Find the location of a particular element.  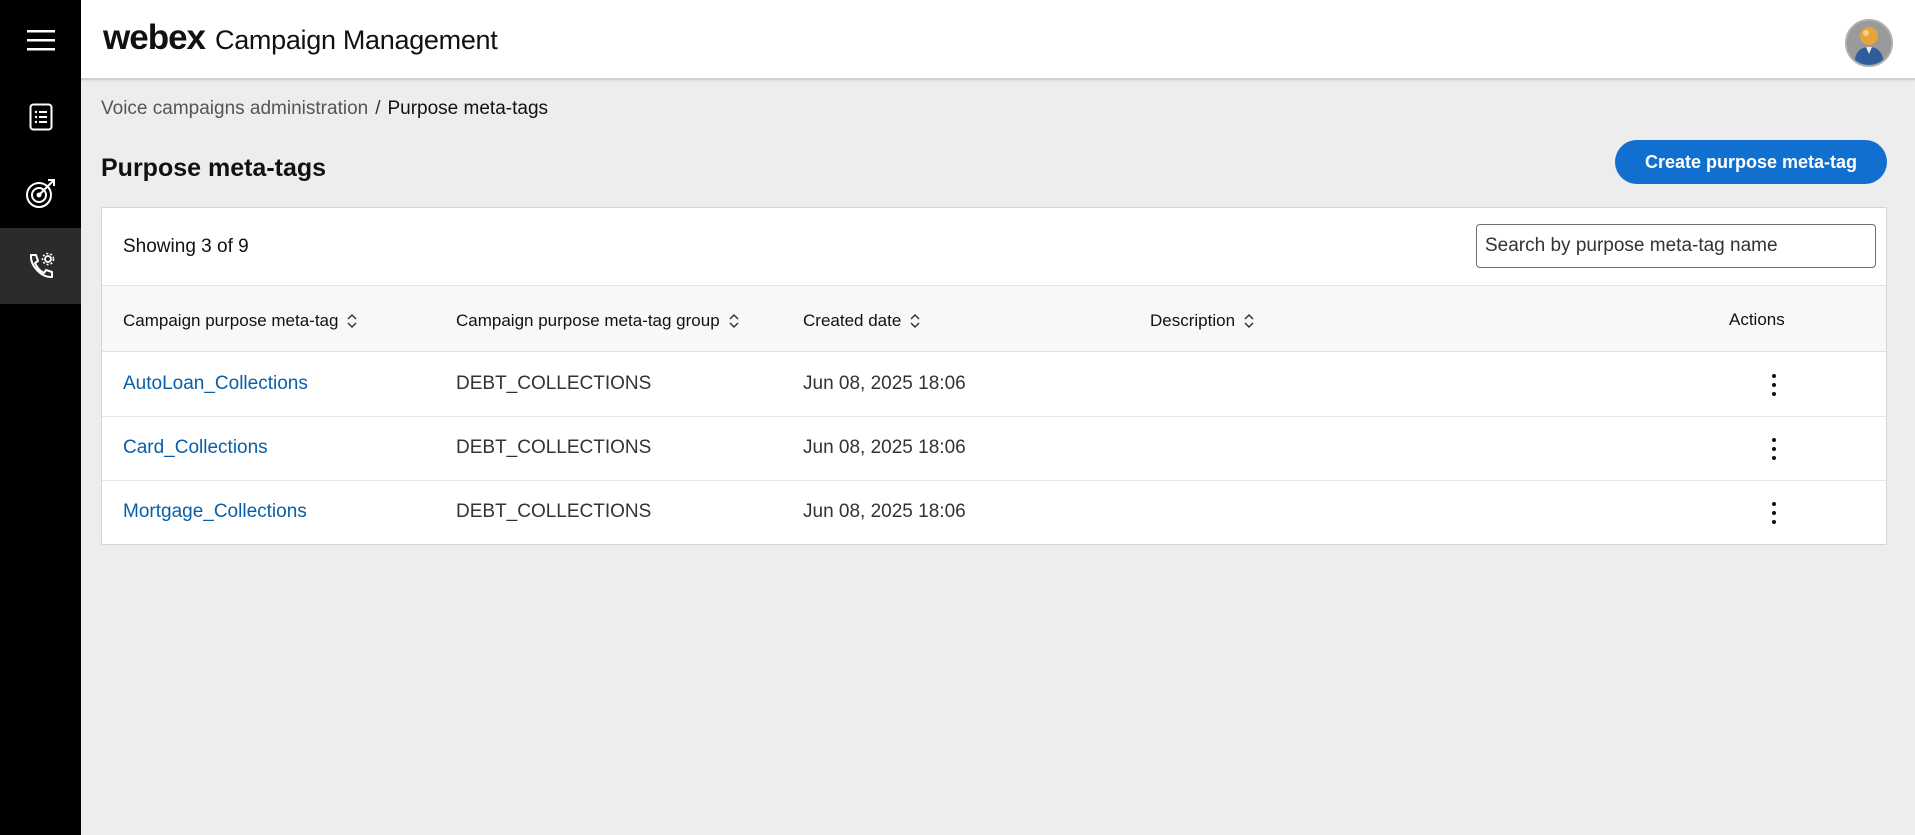

column-header-label: Campaign purpose meta-tag is located at coordinates (231, 320).